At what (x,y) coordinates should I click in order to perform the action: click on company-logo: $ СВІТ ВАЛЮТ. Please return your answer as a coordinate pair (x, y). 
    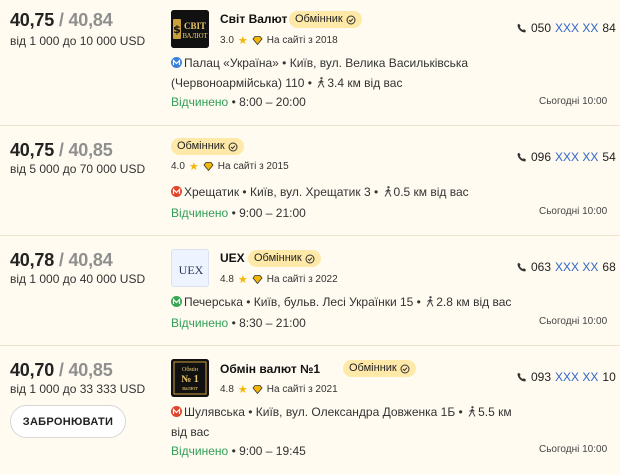
    Looking at the image, I should click on (190, 29).